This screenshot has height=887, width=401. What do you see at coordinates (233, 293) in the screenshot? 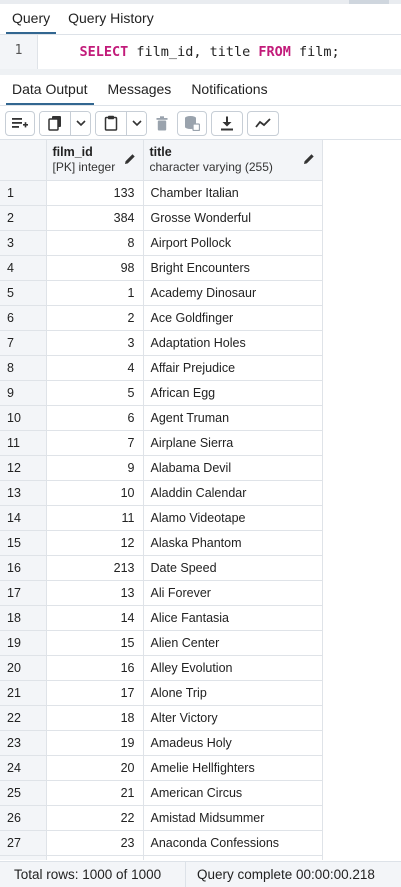
I see `title-cell: Academy Dinosaur` at bounding box center [233, 293].